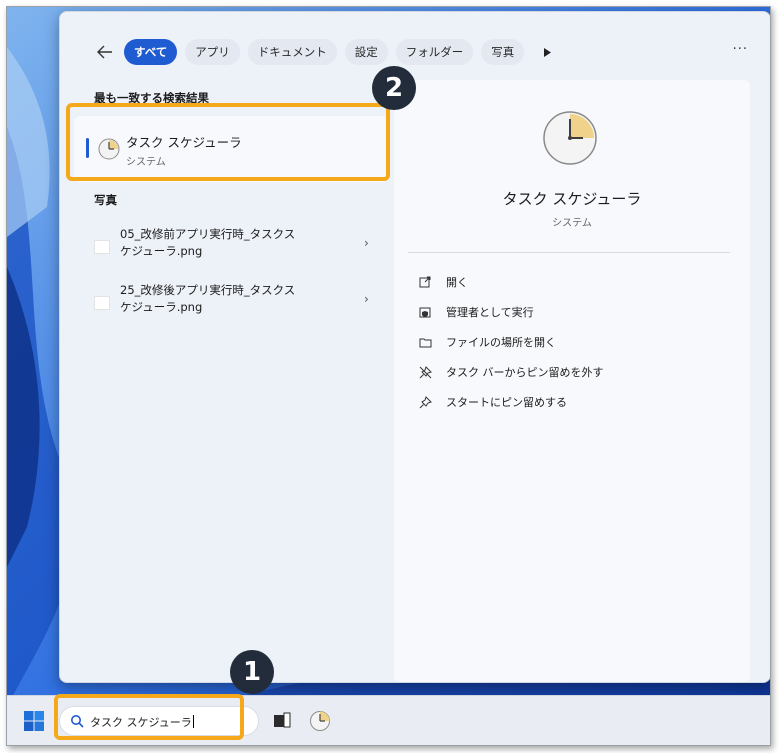  I want to click on photo-filename: 05_改修前アプリ実行時_タスクス ケジューラ.png, so click(208, 242).